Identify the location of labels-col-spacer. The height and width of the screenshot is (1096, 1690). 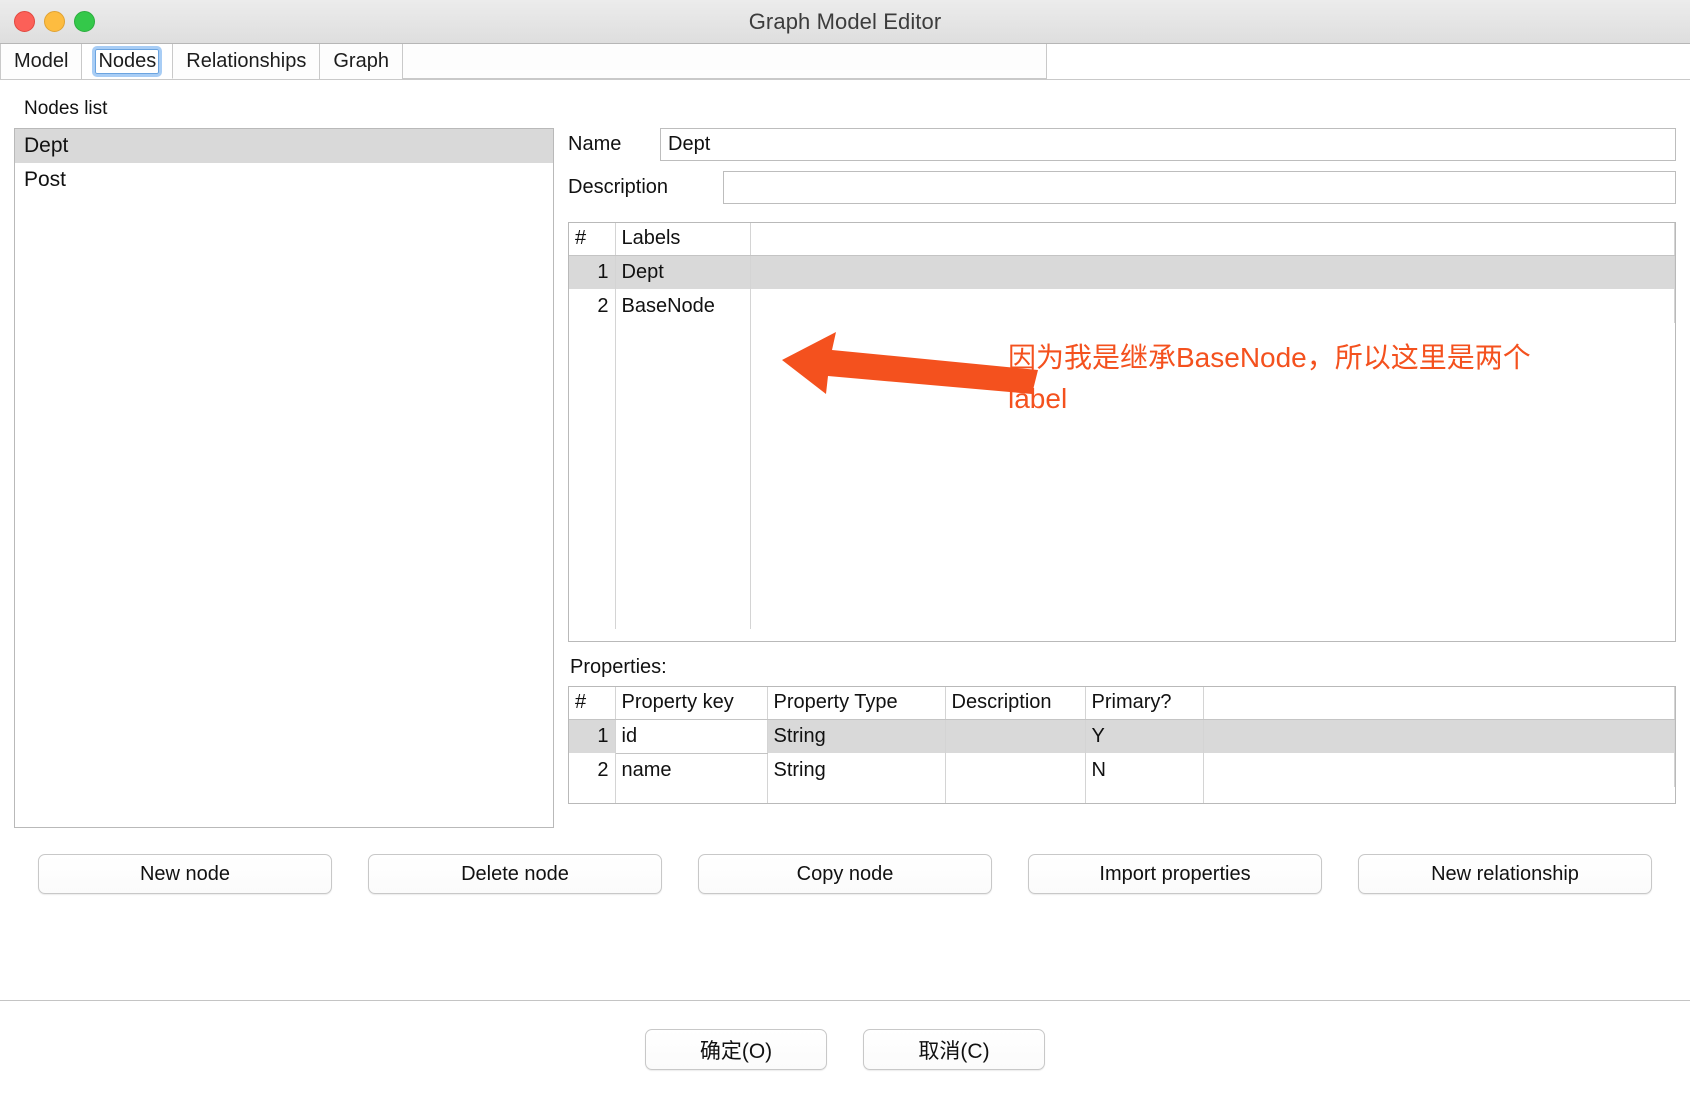
(1212, 239).